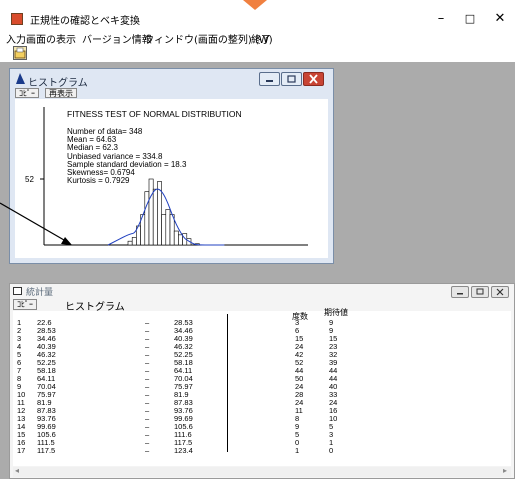 This screenshot has height=479, width=515. Describe the element at coordinates (17, 470) in the screenshot. I see `scroll-left-icon: ◂` at that location.